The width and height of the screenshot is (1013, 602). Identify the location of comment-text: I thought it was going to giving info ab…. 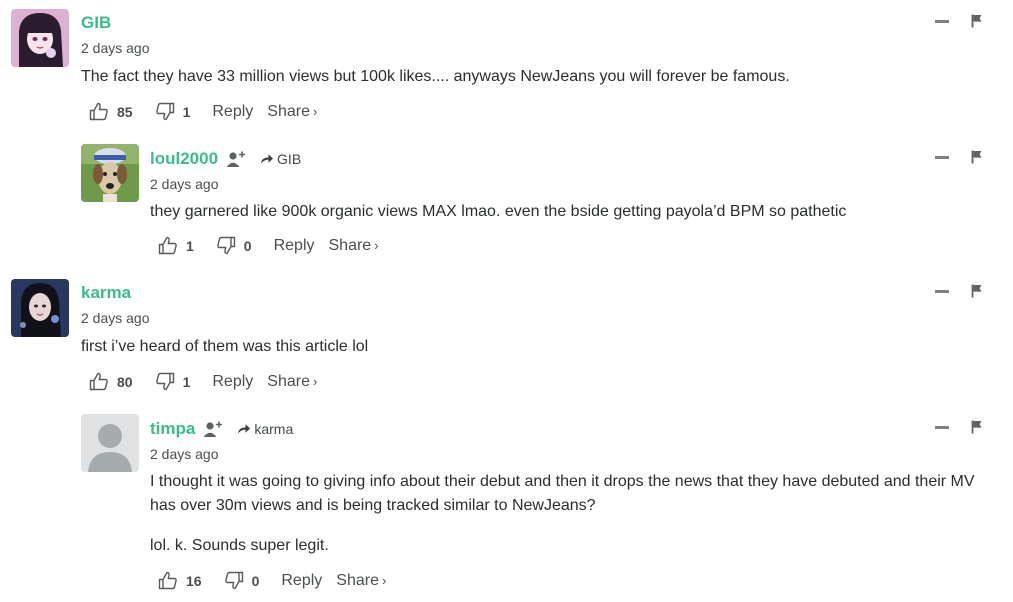
(562, 493).